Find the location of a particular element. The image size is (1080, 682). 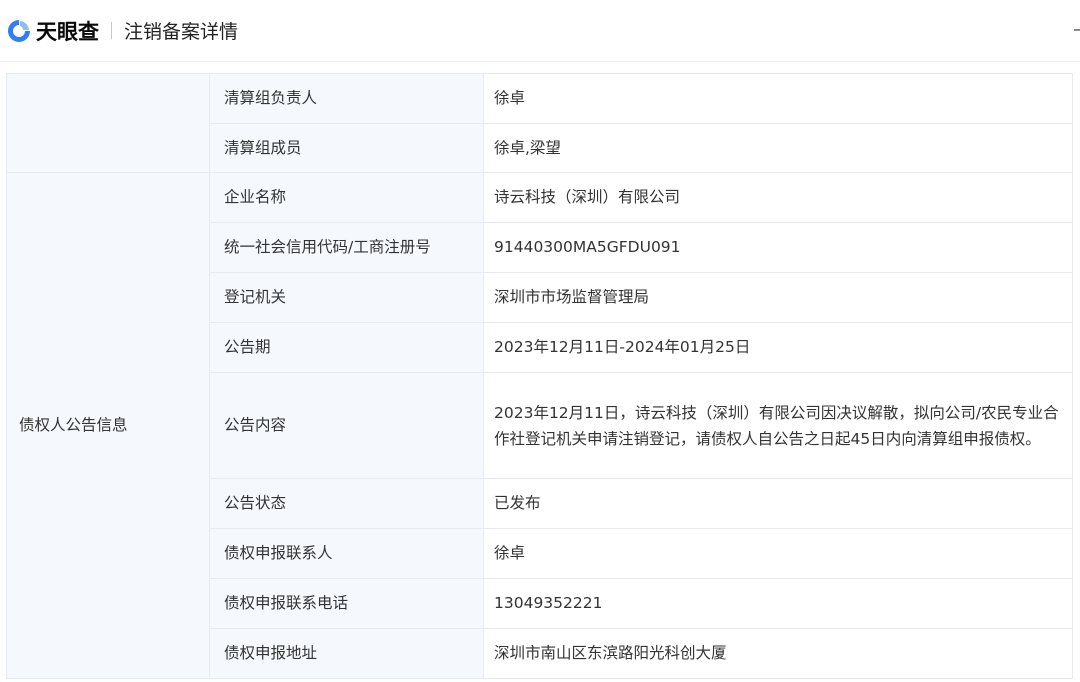

notice-status-value: 已发布 is located at coordinates (778, 503).